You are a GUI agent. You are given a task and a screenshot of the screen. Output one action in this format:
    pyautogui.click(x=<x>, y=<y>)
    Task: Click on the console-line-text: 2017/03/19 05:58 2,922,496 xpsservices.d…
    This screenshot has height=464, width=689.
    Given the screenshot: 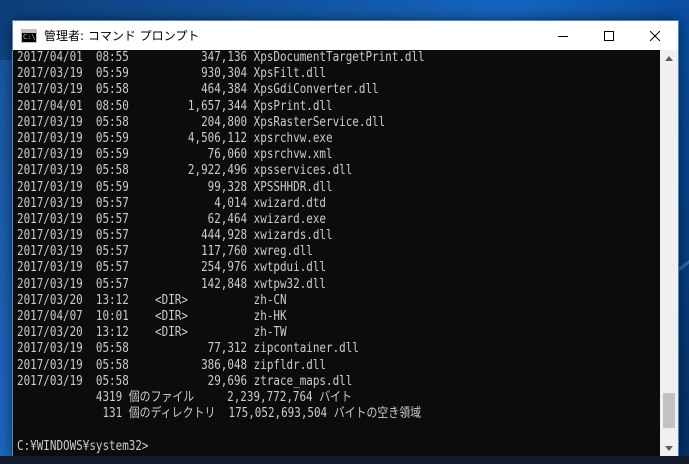 What is the action you would take?
    pyautogui.click(x=185, y=171)
    